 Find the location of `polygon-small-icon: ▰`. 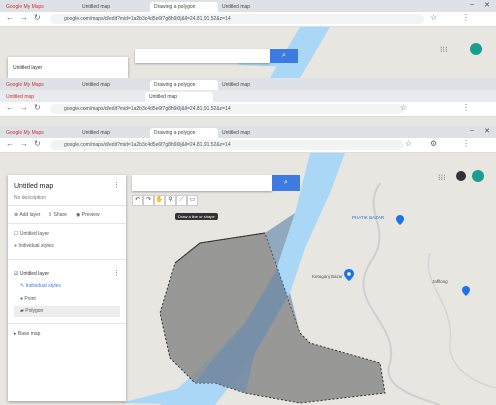

polygon-small-icon: ▰ is located at coordinates (22, 311).